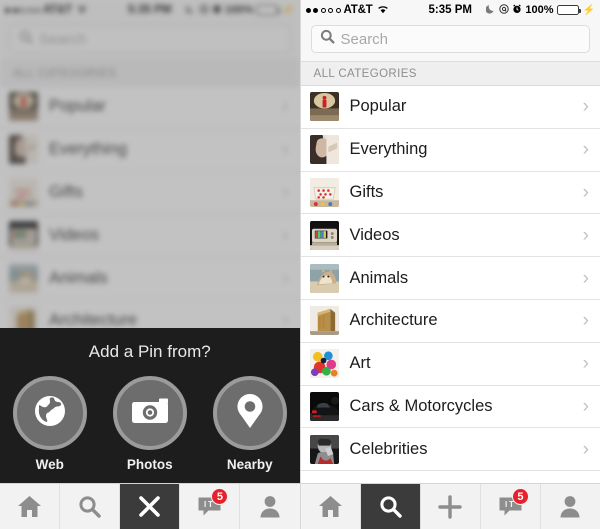 This screenshot has width=600, height=529. I want to click on man-portrait-bw-photo, so click(324, 449).